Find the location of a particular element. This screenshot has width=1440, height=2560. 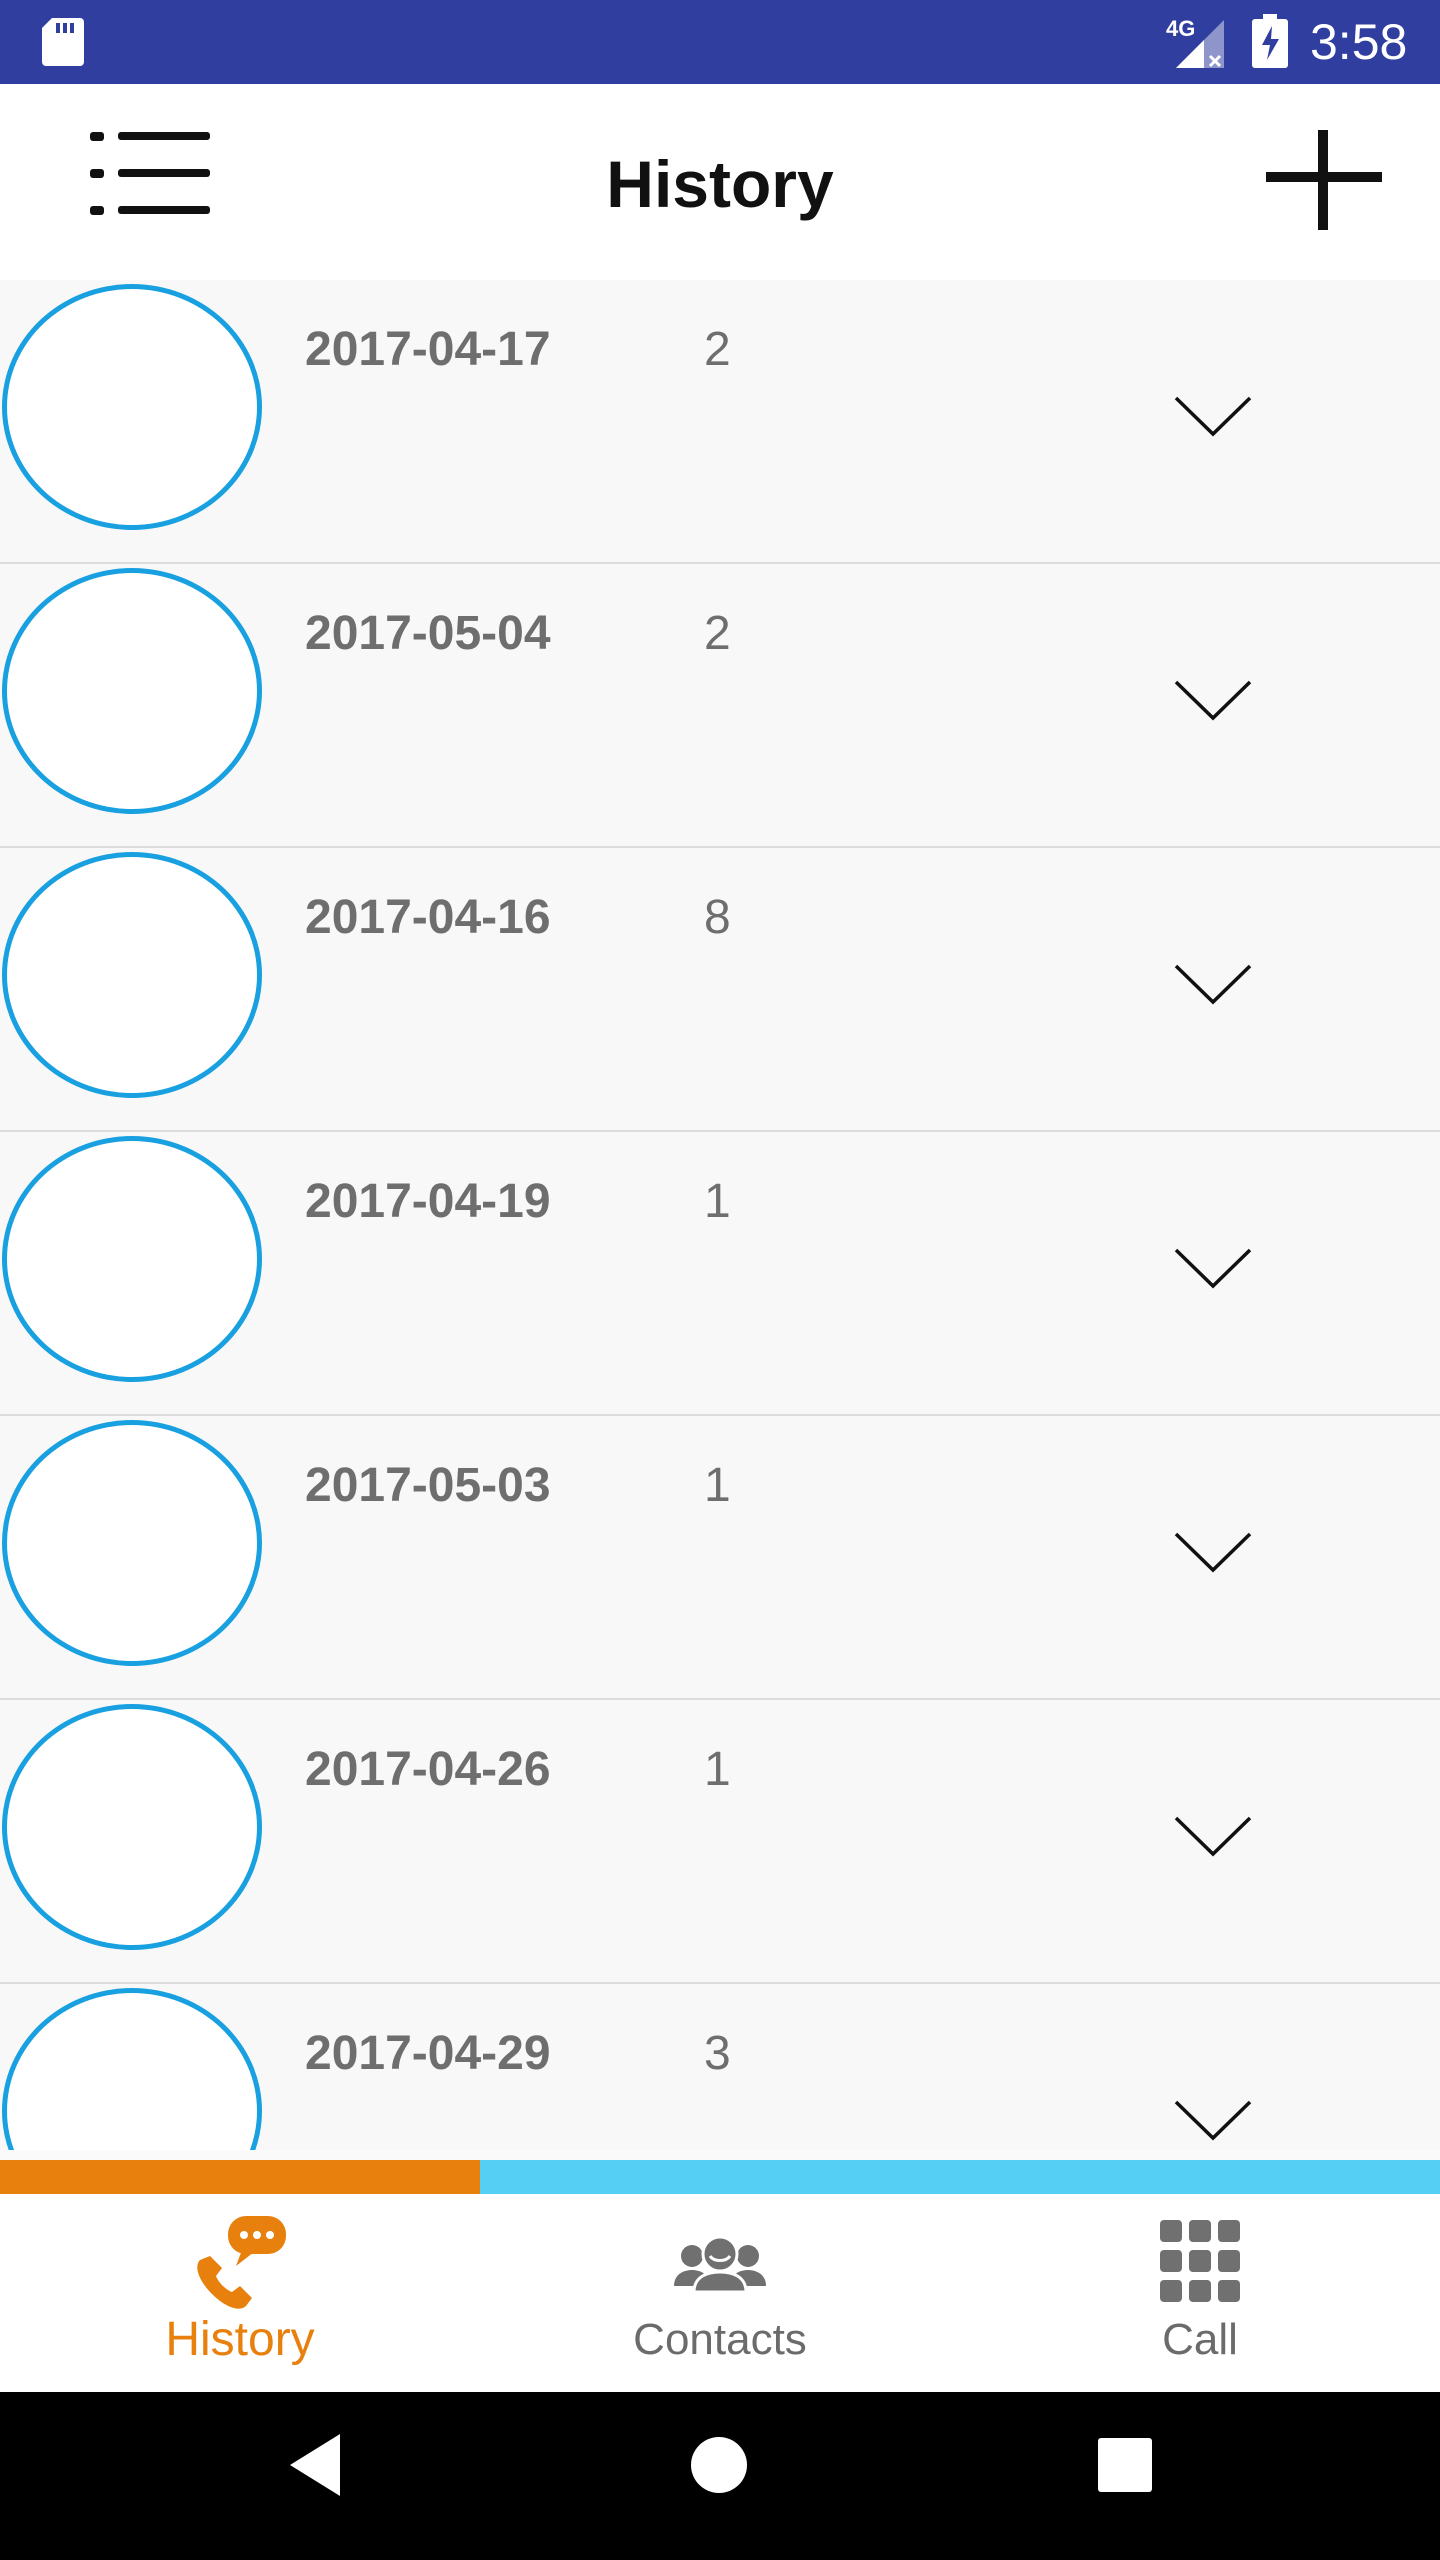

history-item: 2017-04-29 3 is located at coordinates (720, 2067).